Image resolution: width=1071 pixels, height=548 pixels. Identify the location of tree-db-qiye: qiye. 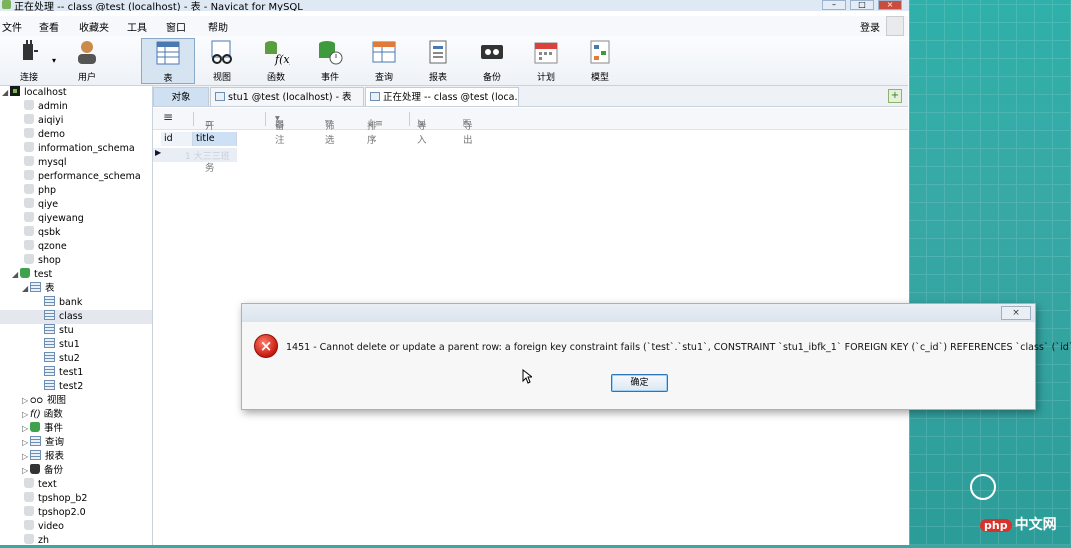
(41, 205).